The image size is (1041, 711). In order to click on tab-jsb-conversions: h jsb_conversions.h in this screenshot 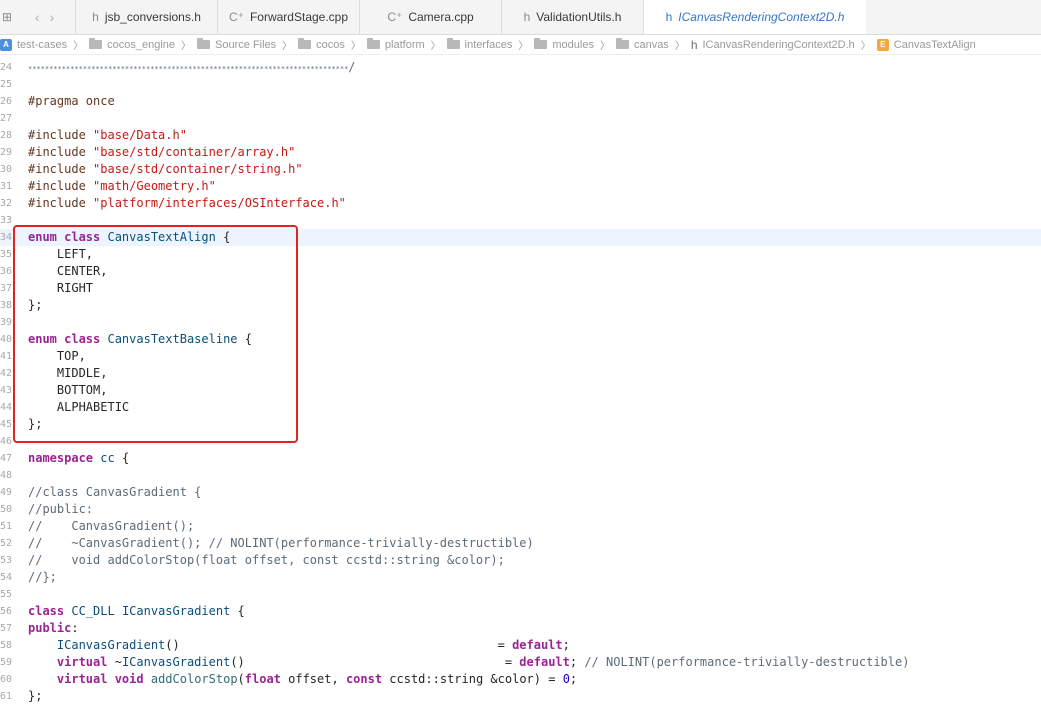, I will do `click(147, 17)`.